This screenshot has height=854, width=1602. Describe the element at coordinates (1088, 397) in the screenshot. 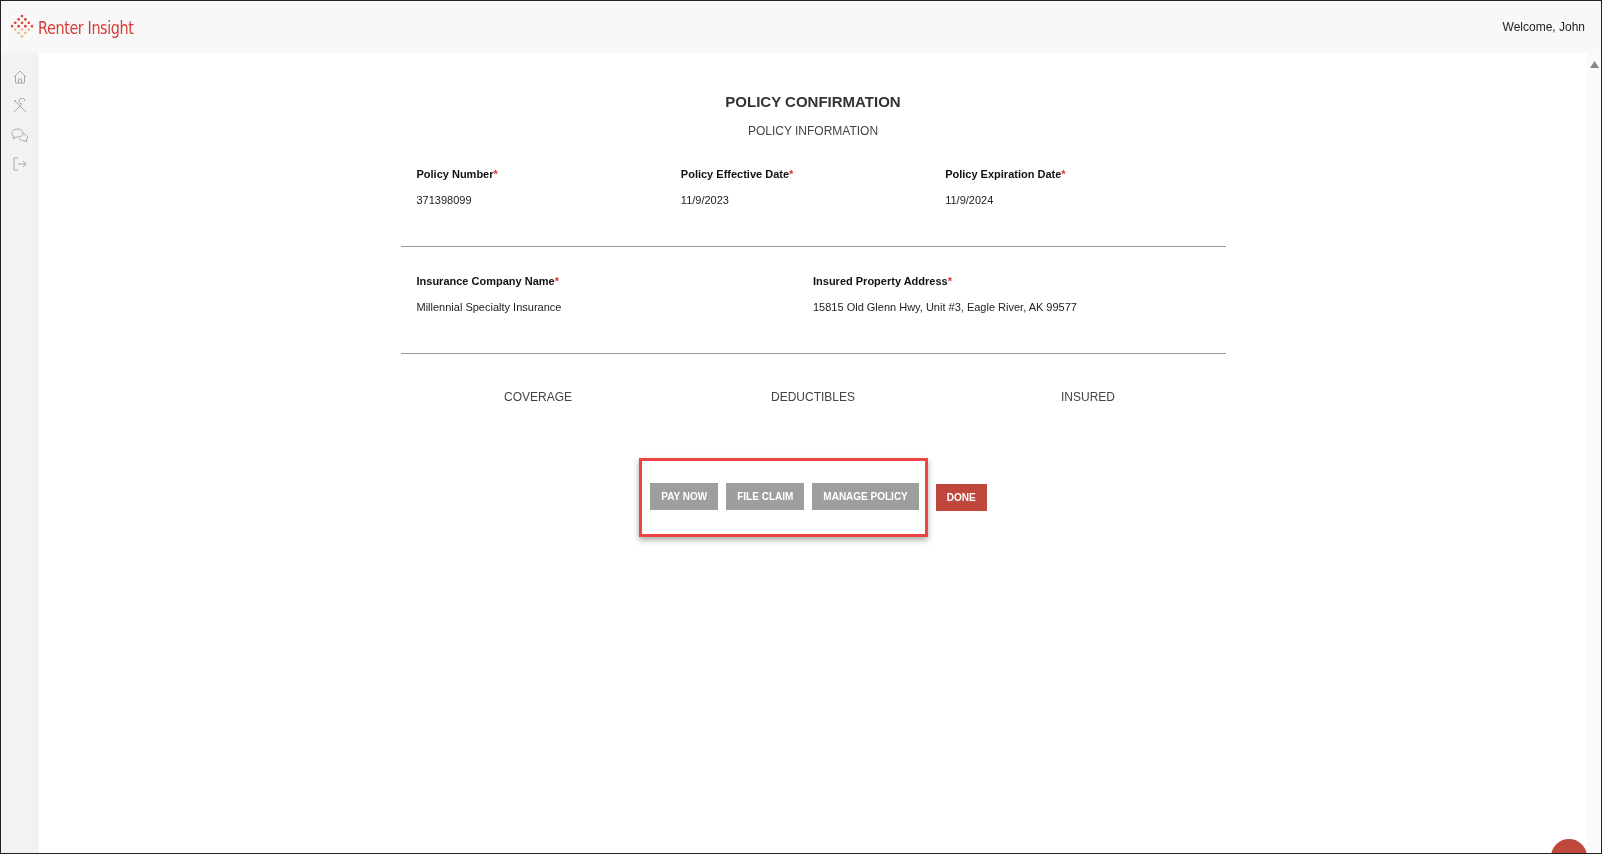

I see `section-tab: INSURED` at that location.